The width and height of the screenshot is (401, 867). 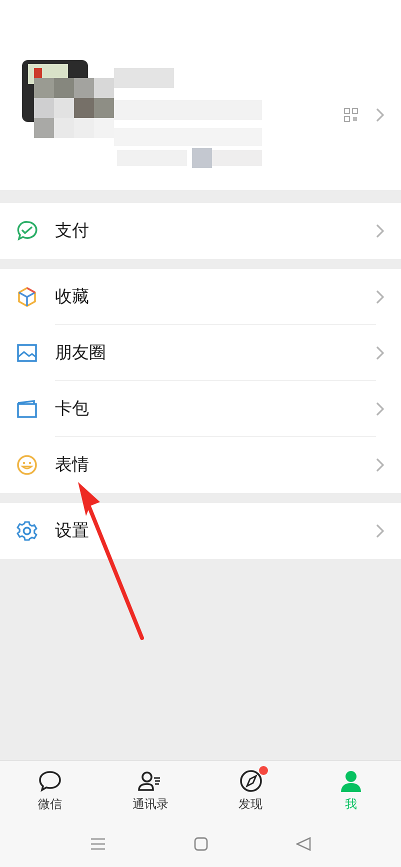 What do you see at coordinates (27, 409) in the screenshot?
I see `wallet-icon` at bounding box center [27, 409].